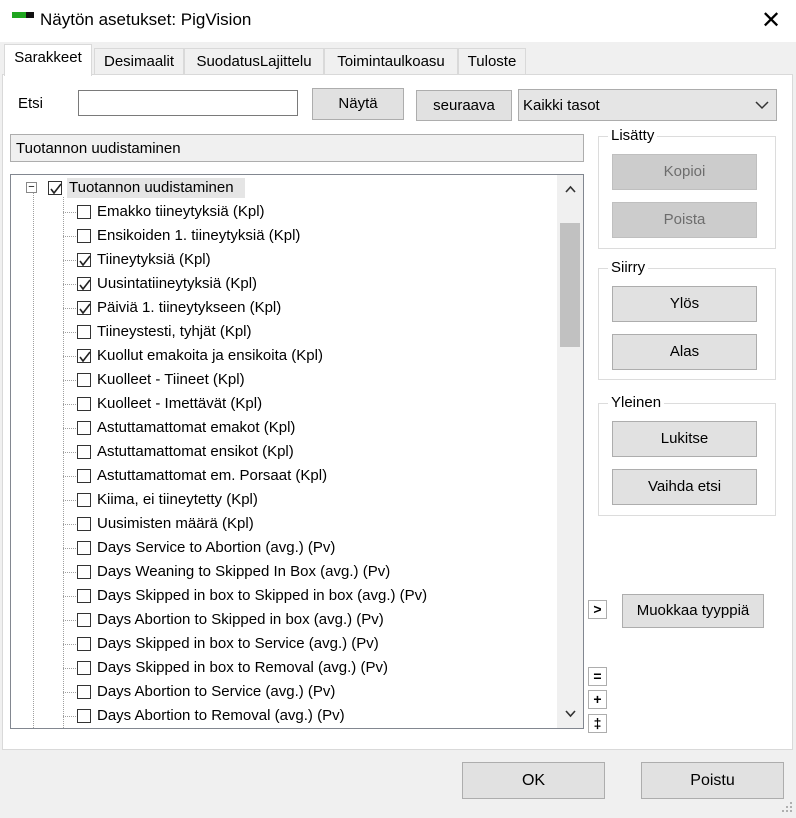  What do you see at coordinates (693, 611) in the screenshot?
I see `edit-type-button: Muokkaa tyyppiä` at bounding box center [693, 611].